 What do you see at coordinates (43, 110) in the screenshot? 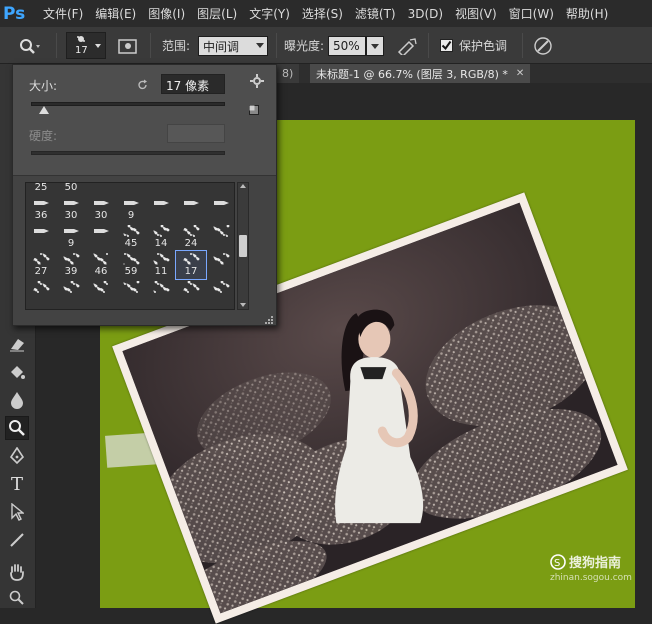
I see `size-slider-thumb` at bounding box center [43, 110].